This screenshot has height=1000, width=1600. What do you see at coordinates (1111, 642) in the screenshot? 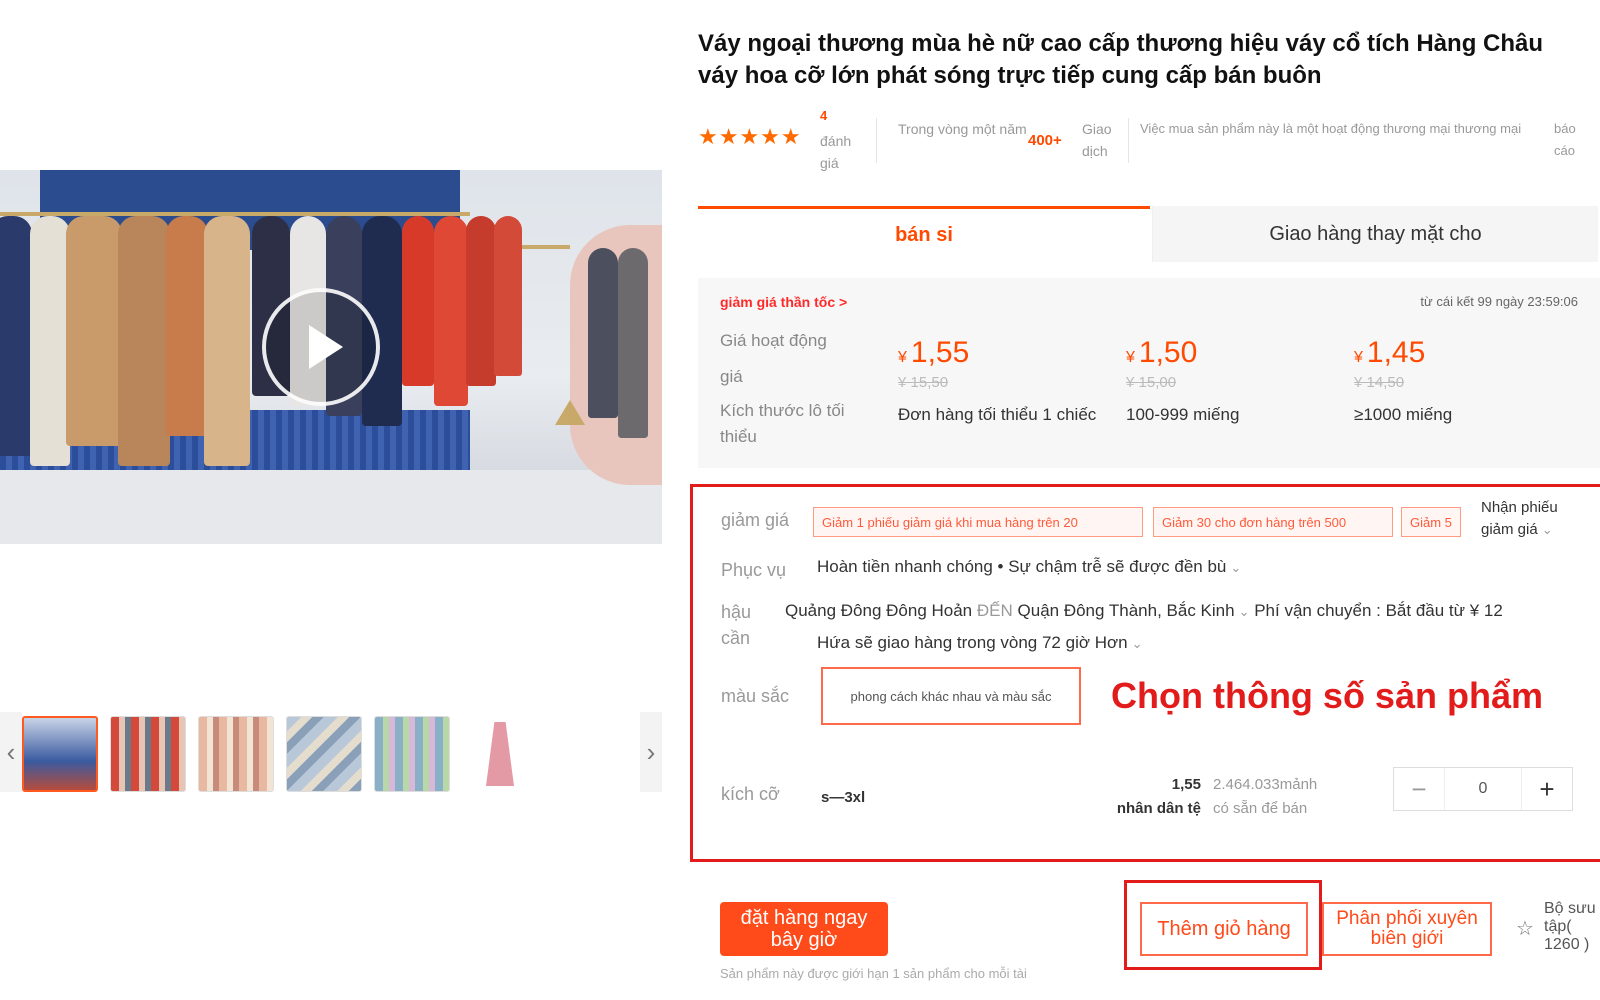
I see `delivery-more-link: Hơn` at bounding box center [1111, 642].